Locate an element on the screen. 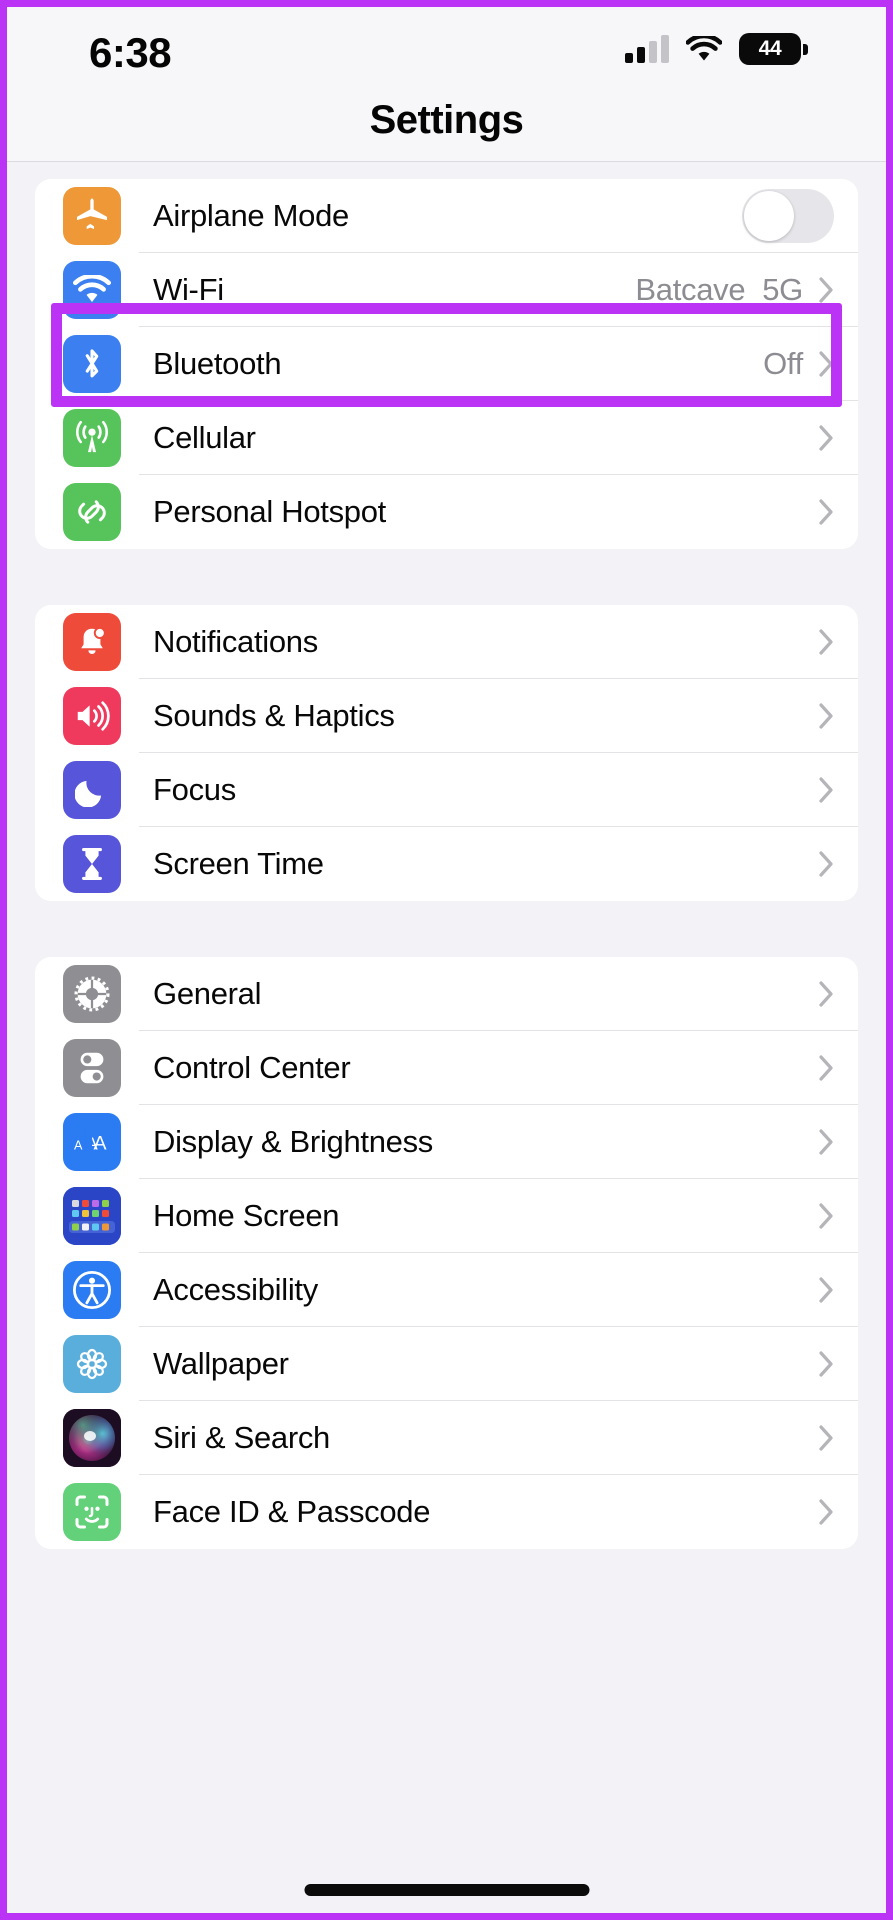 This screenshot has height=1920, width=893. settings-row-personal-hotspot: Personal Hotspot is located at coordinates (446, 512).